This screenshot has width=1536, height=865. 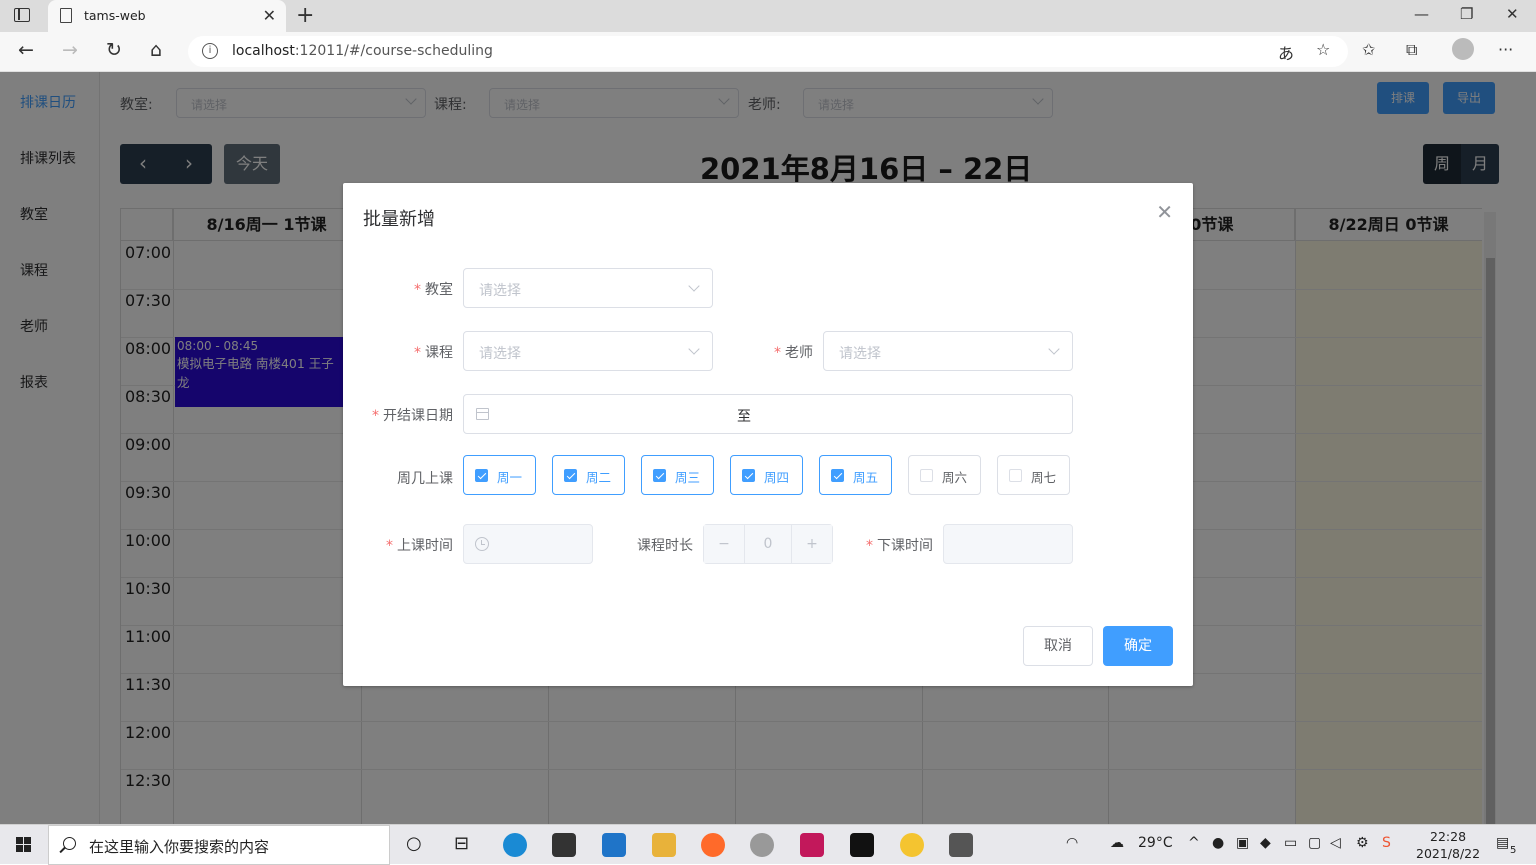 I want to click on edge-icon, so click(x=515, y=845).